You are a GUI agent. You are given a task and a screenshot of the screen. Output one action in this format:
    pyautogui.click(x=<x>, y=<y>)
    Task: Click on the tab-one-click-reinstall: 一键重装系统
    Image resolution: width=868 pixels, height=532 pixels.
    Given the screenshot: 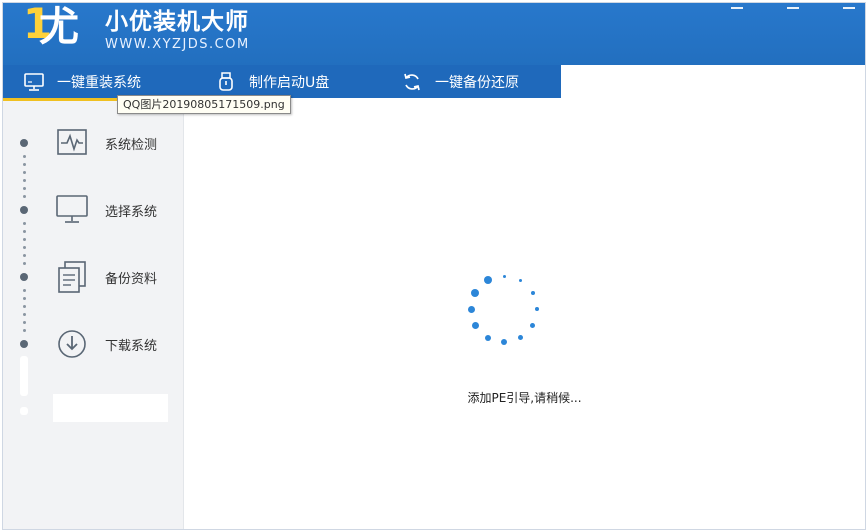 What is the action you would take?
    pyautogui.click(x=82, y=81)
    